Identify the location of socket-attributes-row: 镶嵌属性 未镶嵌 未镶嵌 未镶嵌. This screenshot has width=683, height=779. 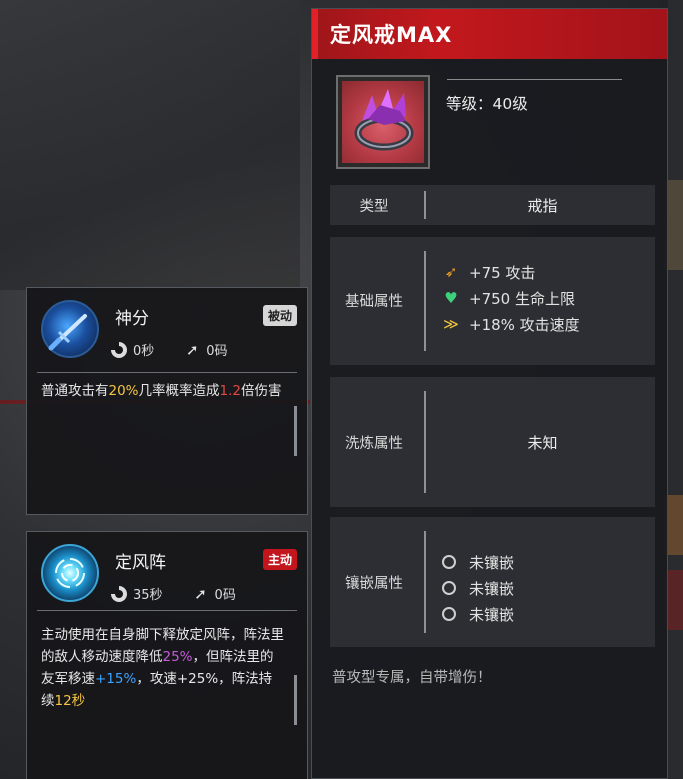
(492, 582).